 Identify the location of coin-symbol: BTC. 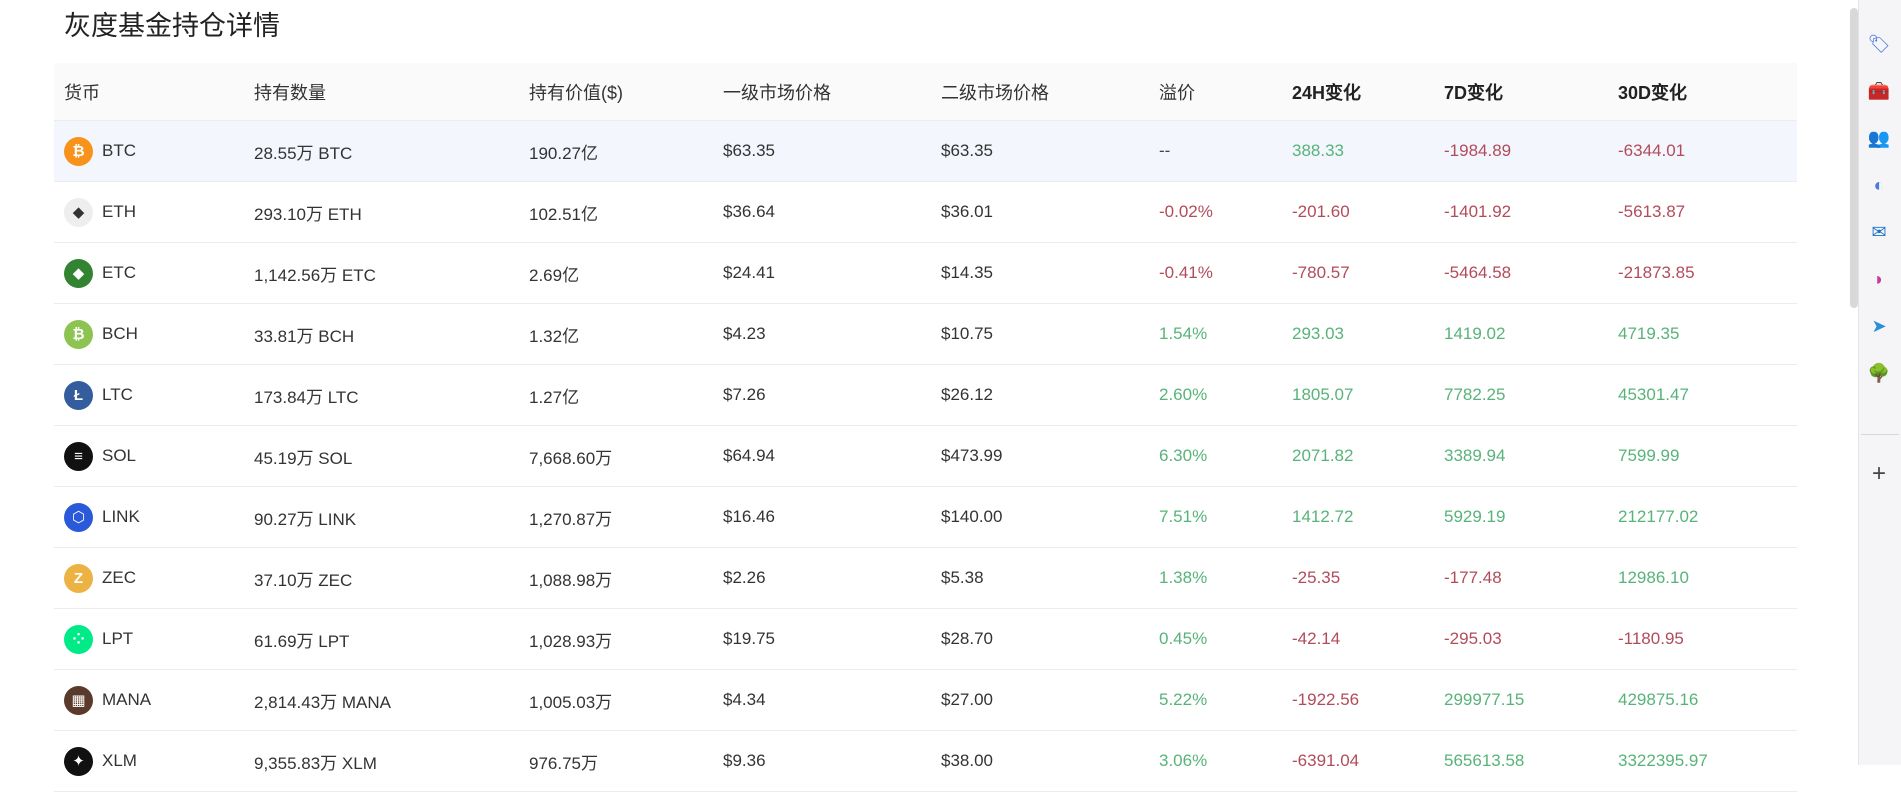
(119, 150).